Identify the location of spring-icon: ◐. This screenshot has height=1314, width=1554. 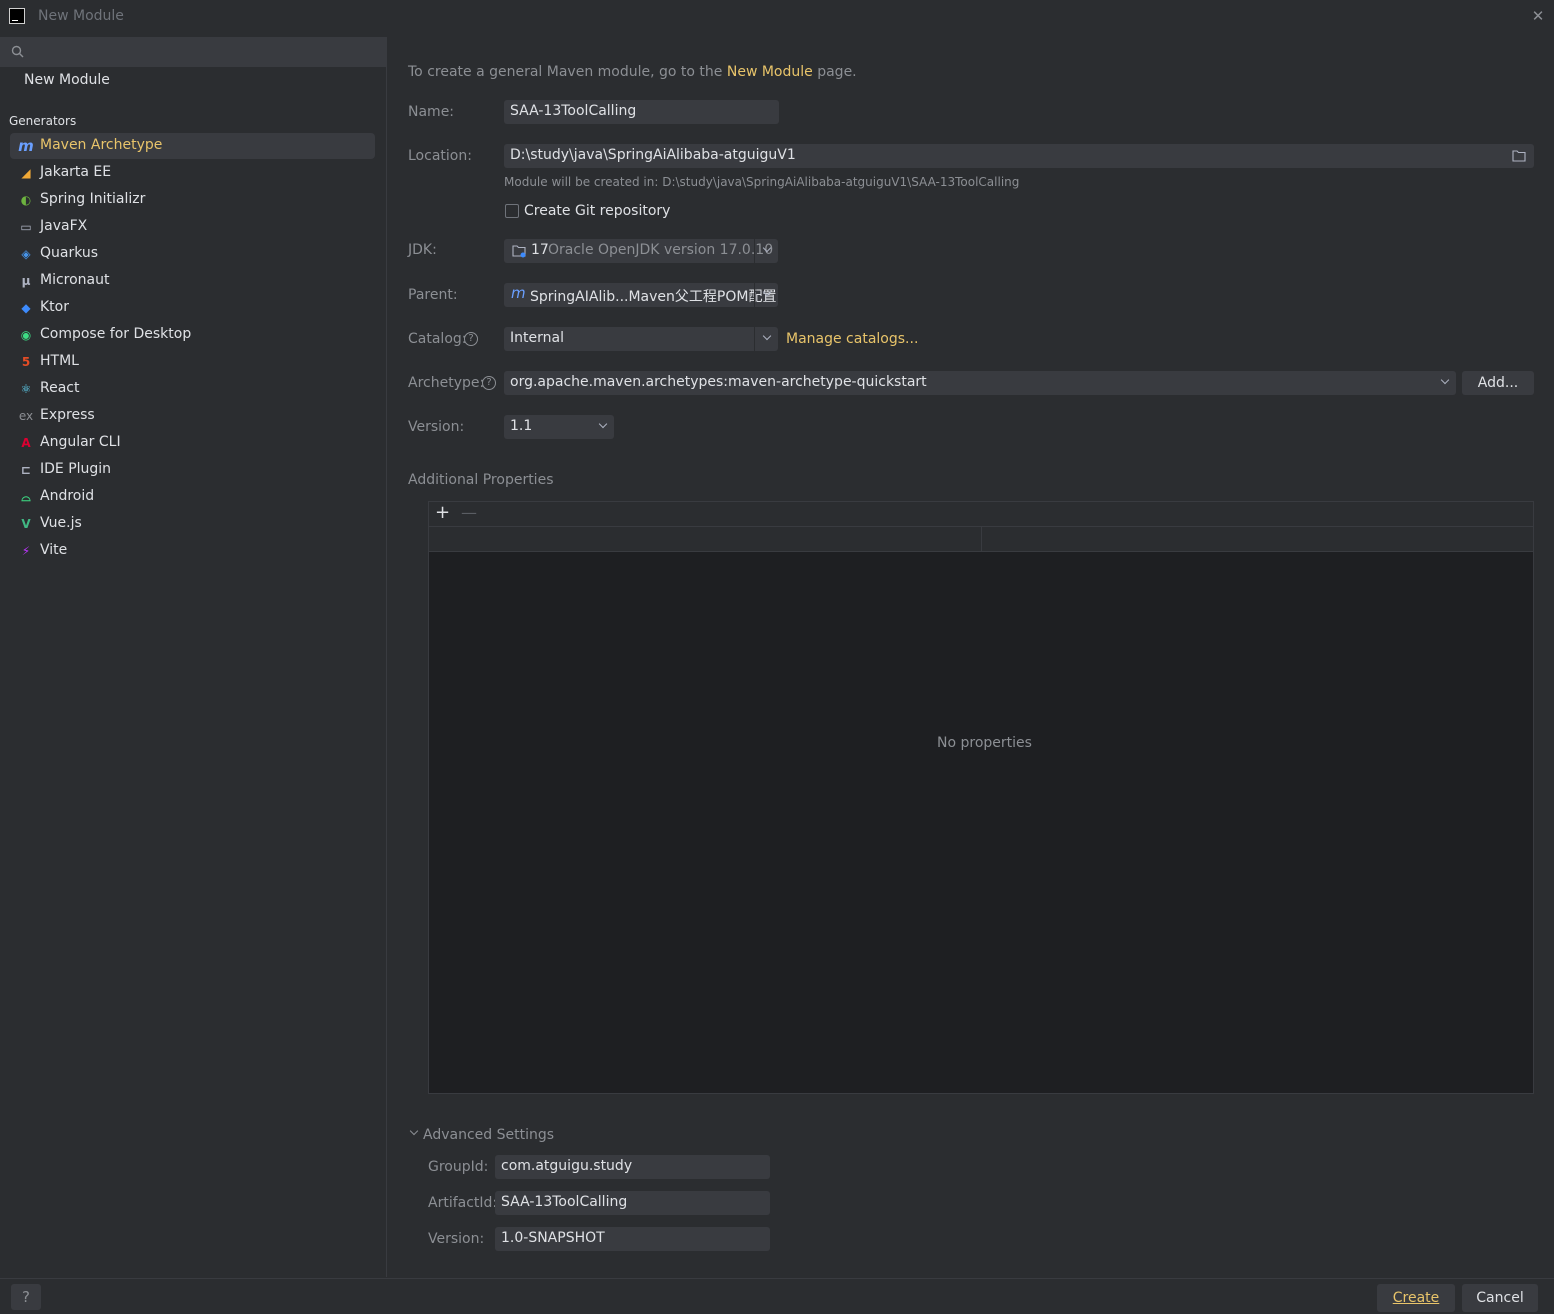
(26, 200).